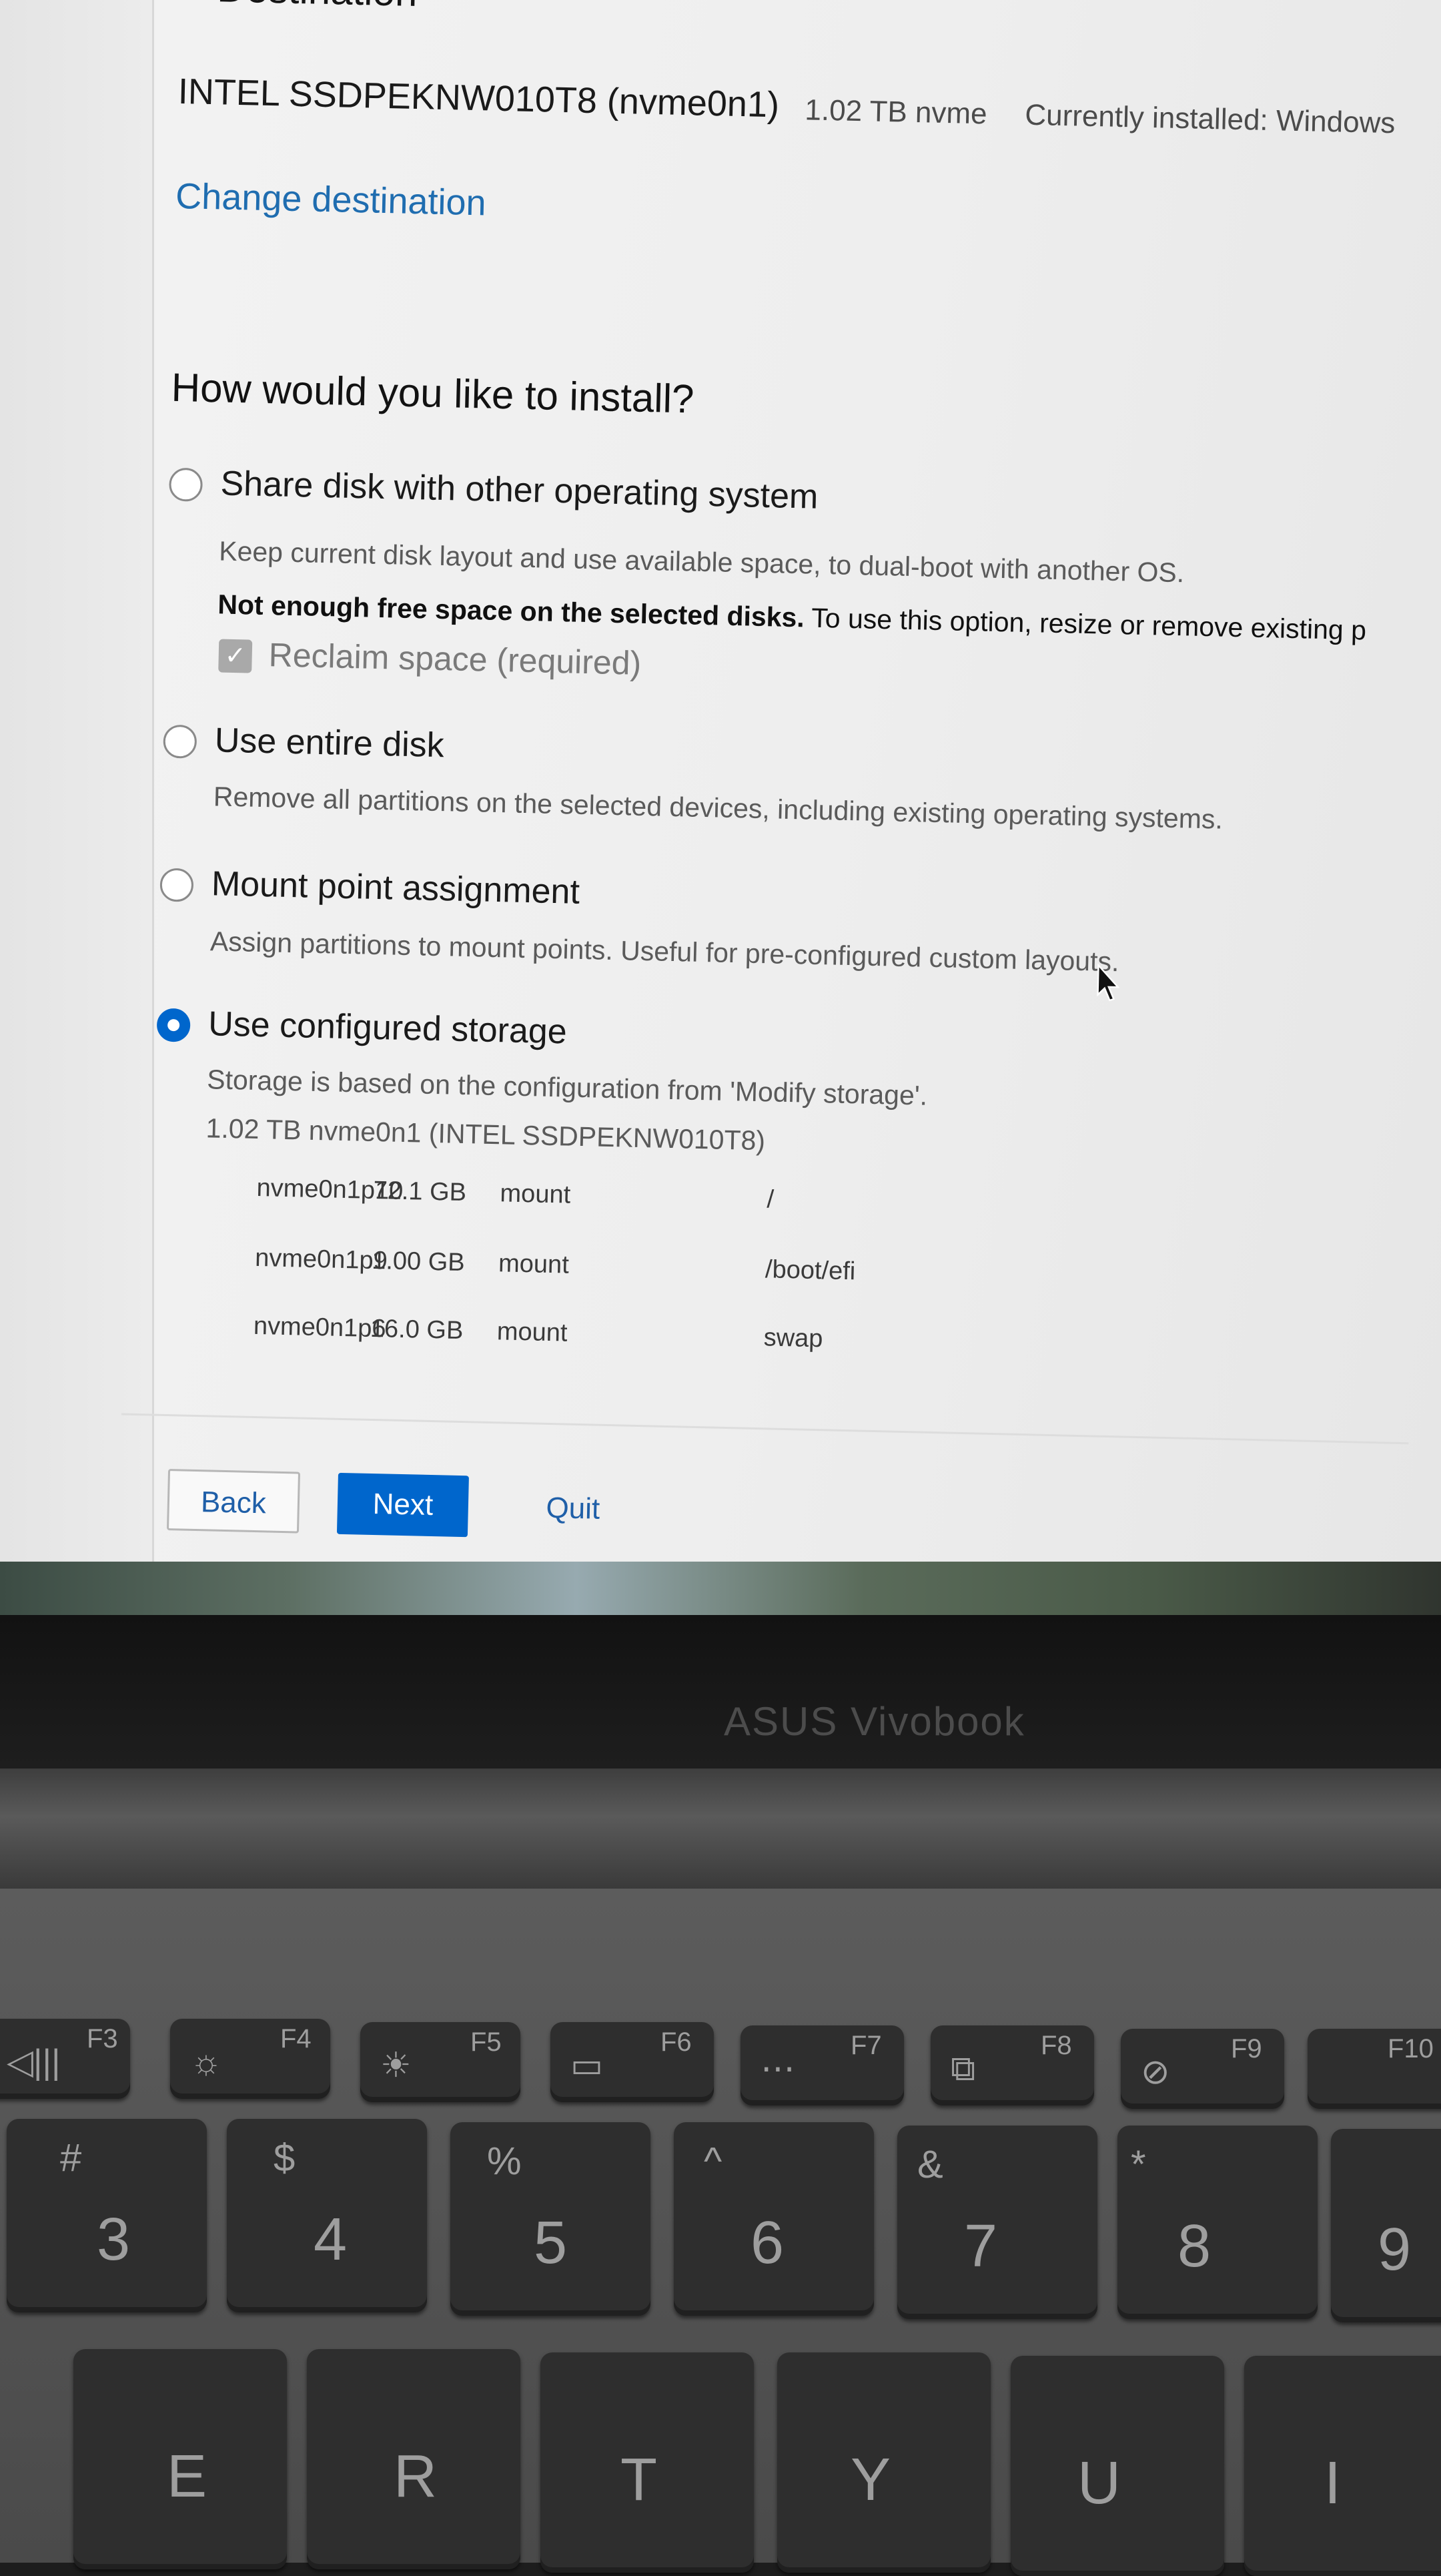 This screenshot has height=2576, width=1441. I want to click on brightness-down-icon: ☼, so click(206, 2062).